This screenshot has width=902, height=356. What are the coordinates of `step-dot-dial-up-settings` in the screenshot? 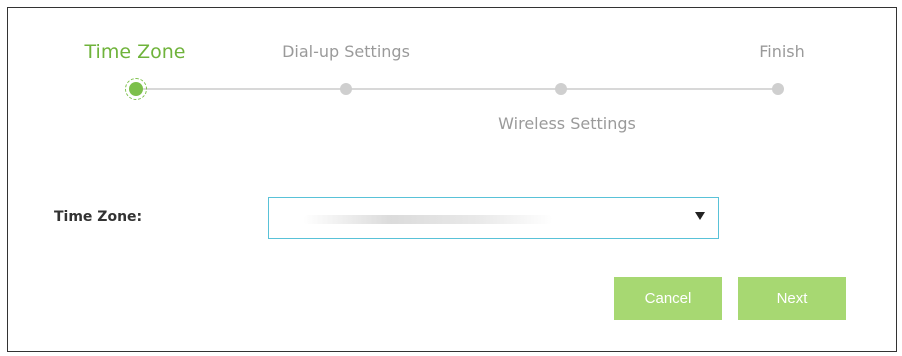 It's located at (346, 89).